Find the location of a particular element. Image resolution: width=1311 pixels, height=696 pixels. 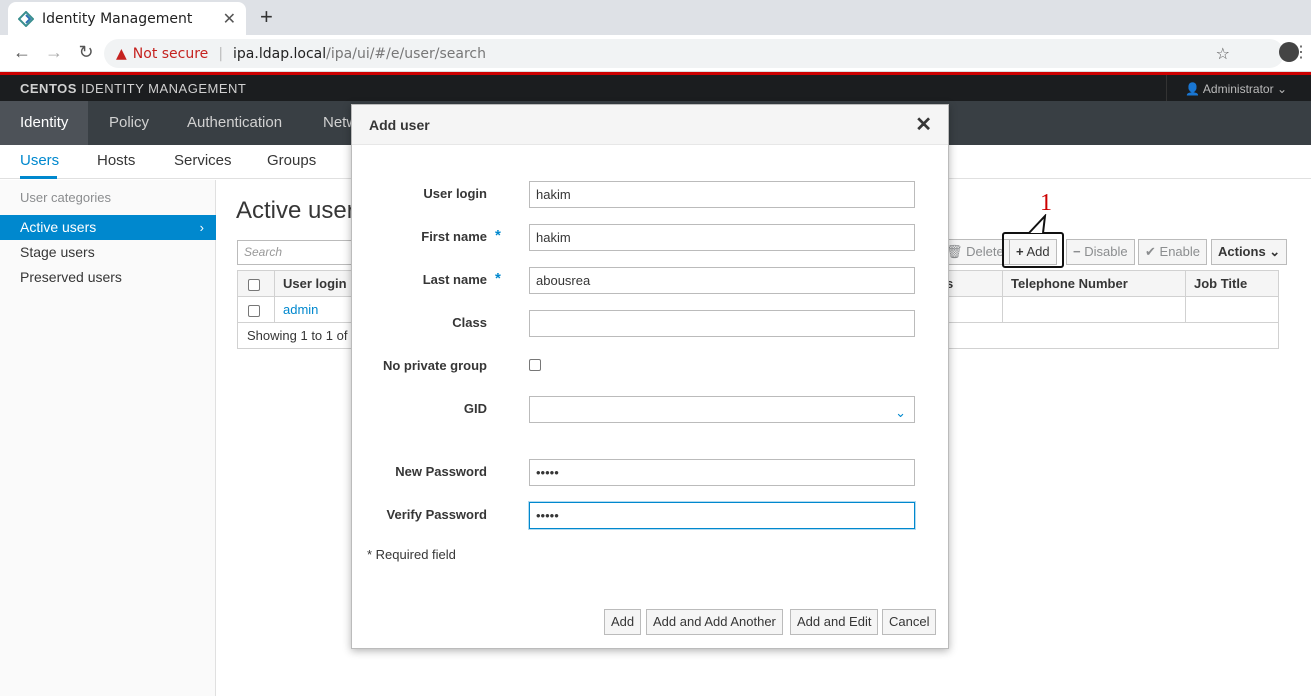

callout-pointer is located at coordinates (1037, 224).